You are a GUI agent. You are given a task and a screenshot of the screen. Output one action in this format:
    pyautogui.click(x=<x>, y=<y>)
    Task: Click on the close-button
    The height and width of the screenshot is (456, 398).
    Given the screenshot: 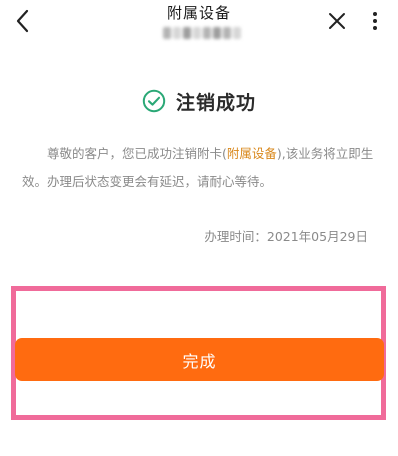 What is the action you would take?
    pyautogui.click(x=337, y=21)
    